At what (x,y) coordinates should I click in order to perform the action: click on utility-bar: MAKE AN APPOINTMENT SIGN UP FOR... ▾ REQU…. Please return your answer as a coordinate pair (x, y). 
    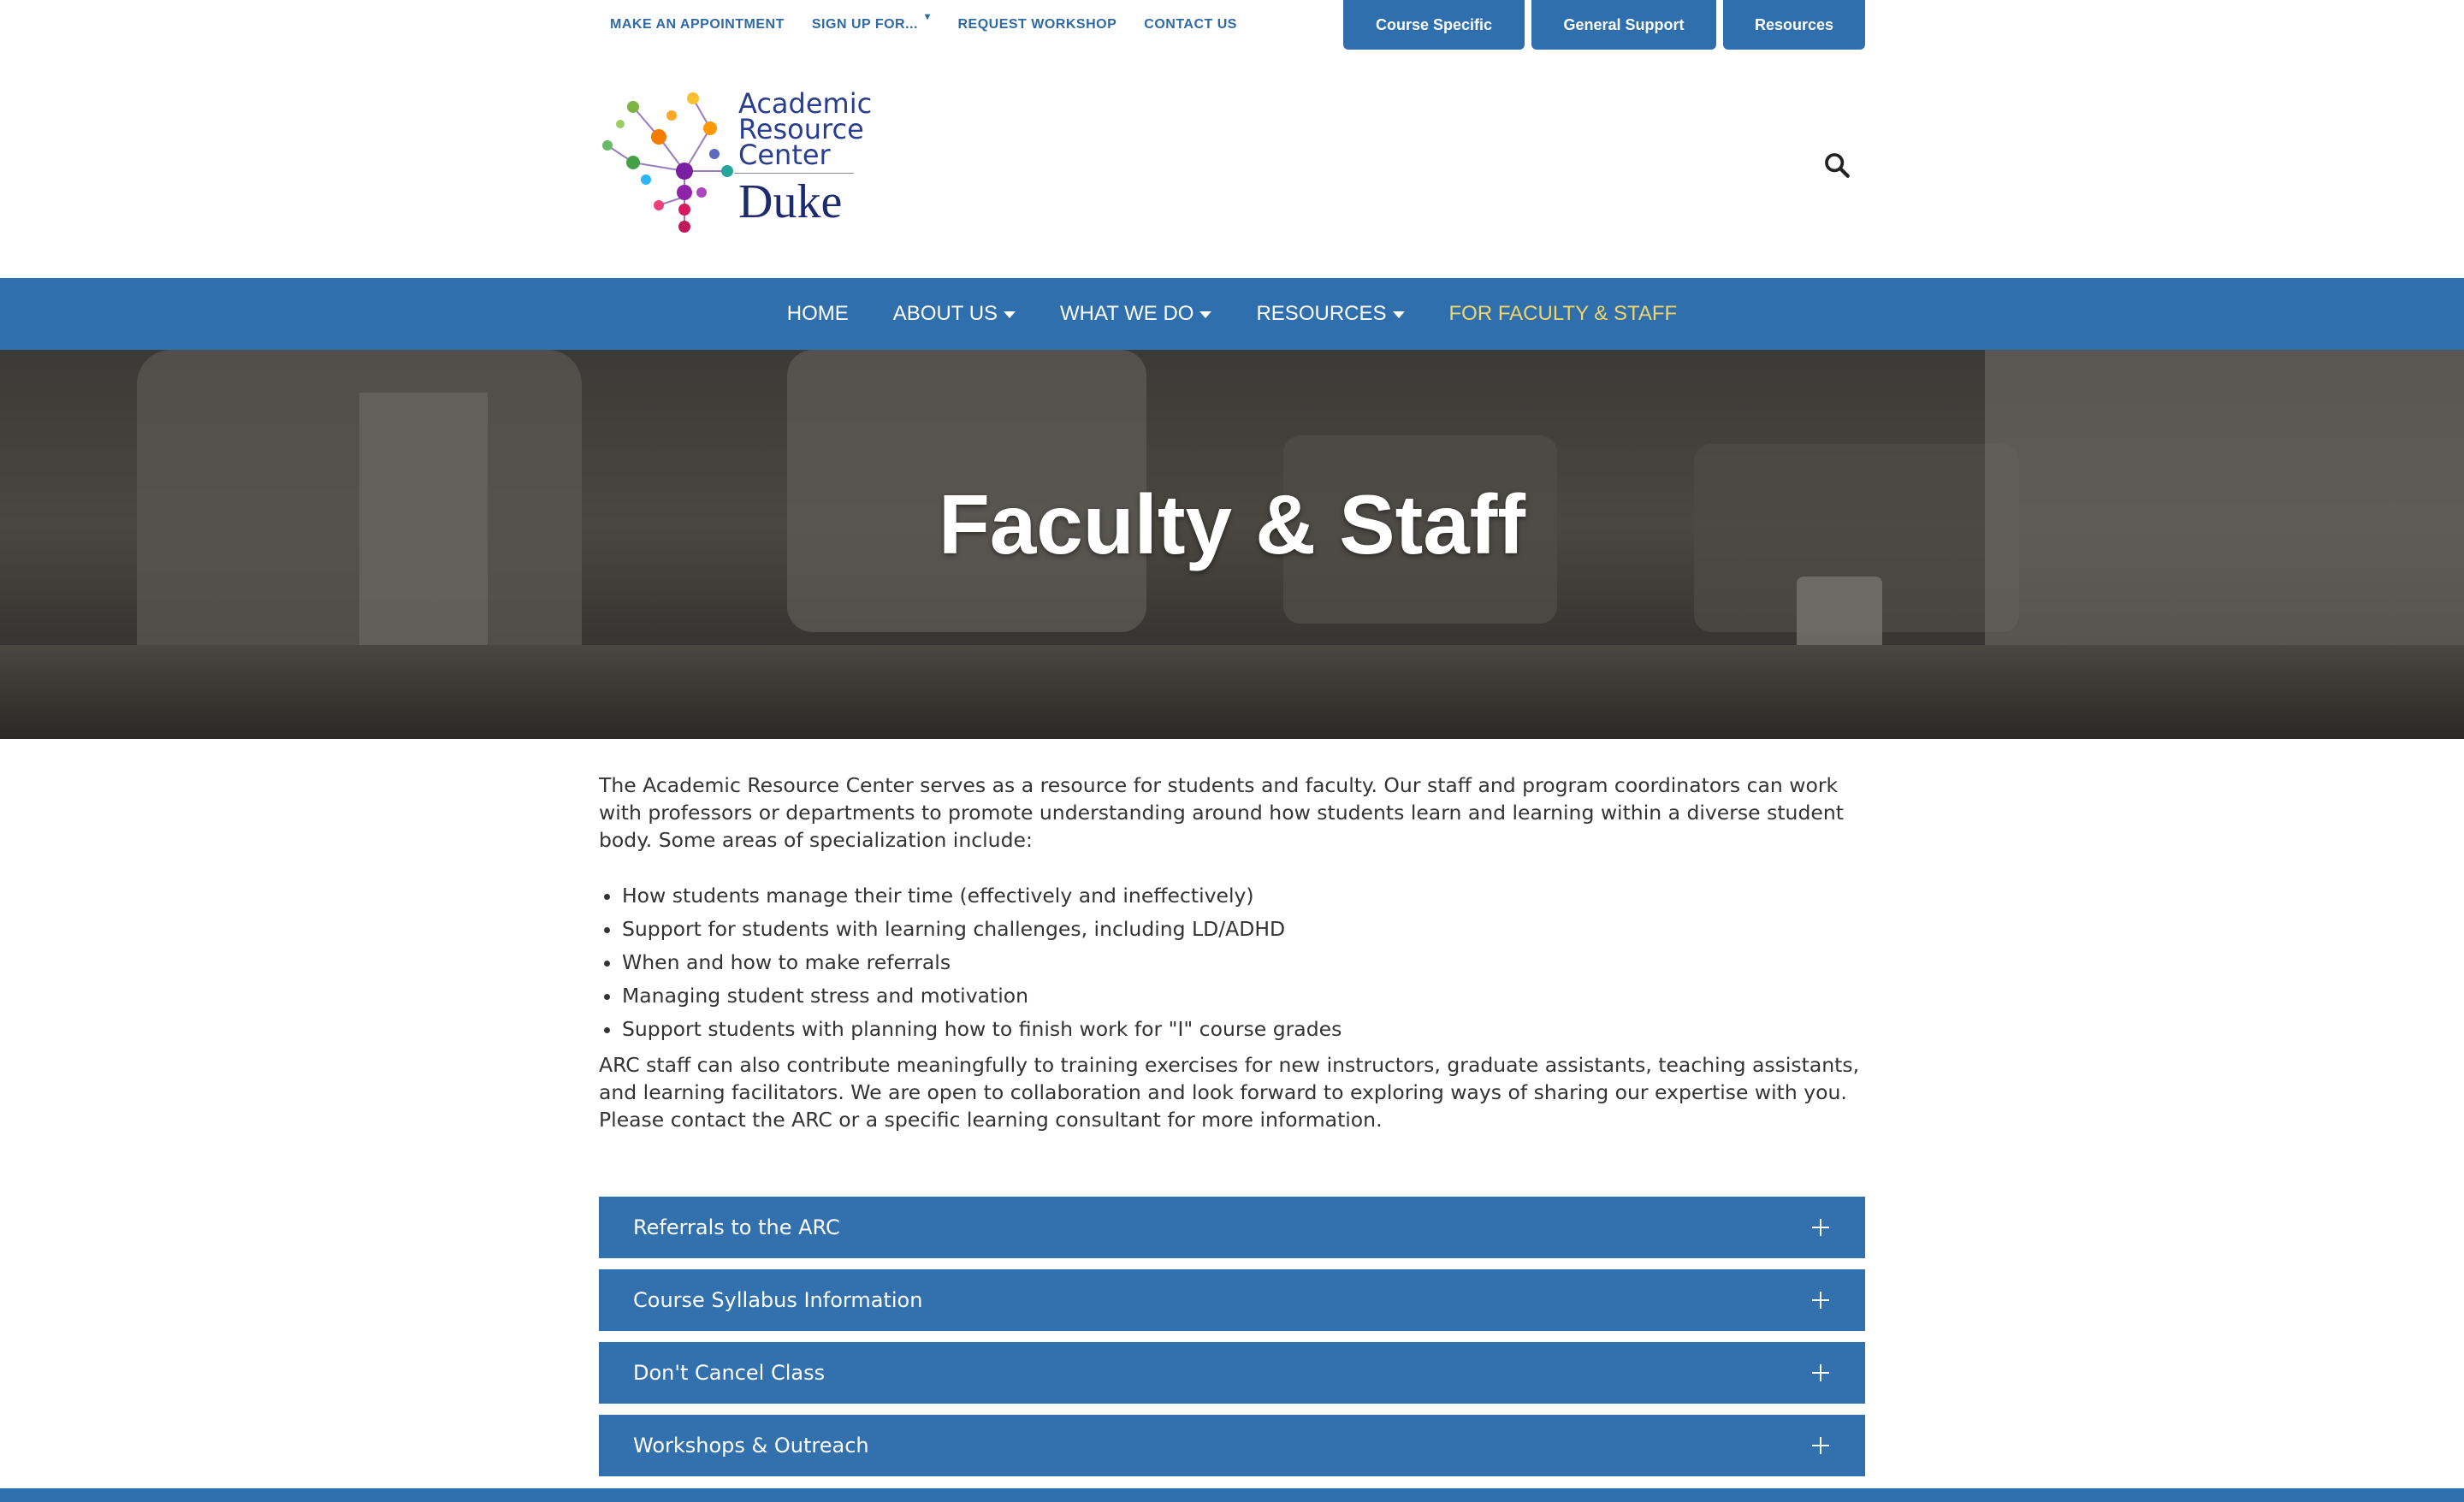
    Looking at the image, I should click on (1232, 25).